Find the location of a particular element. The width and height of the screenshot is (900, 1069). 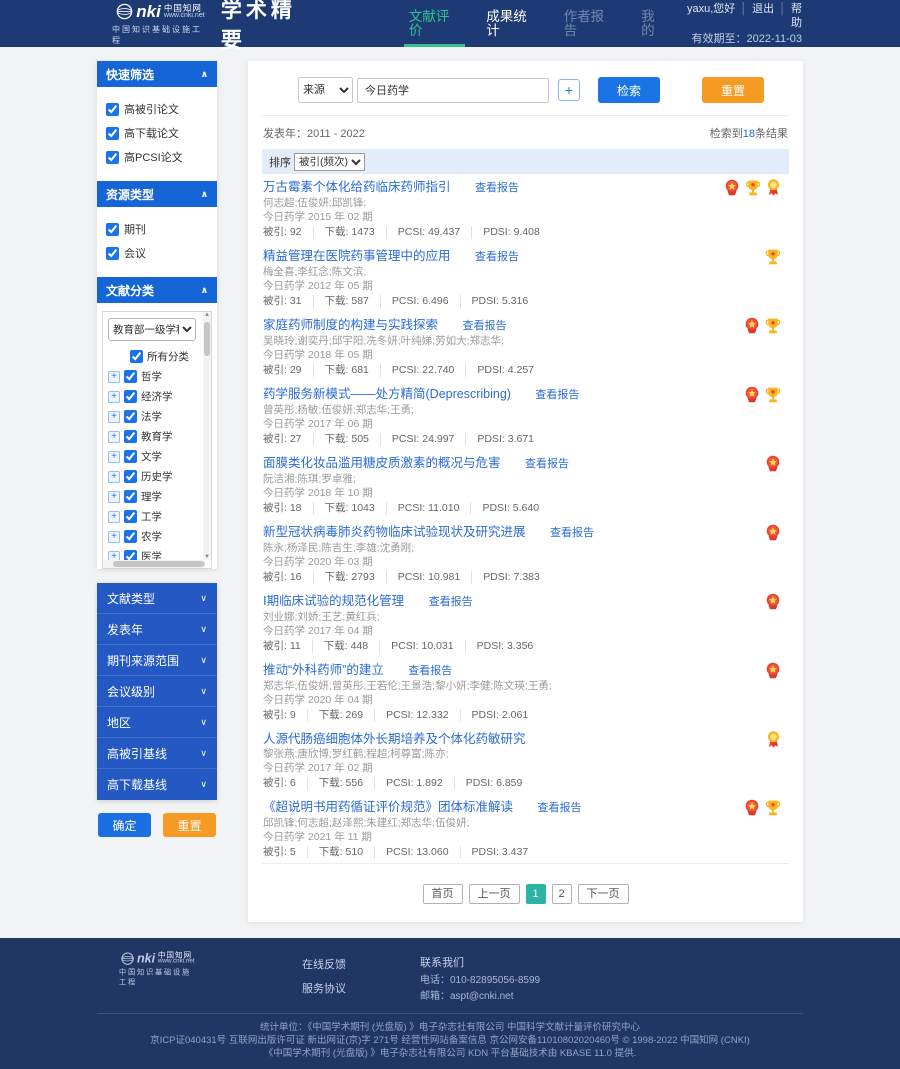

search-reset-button: 重置 is located at coordinates (733, 90).